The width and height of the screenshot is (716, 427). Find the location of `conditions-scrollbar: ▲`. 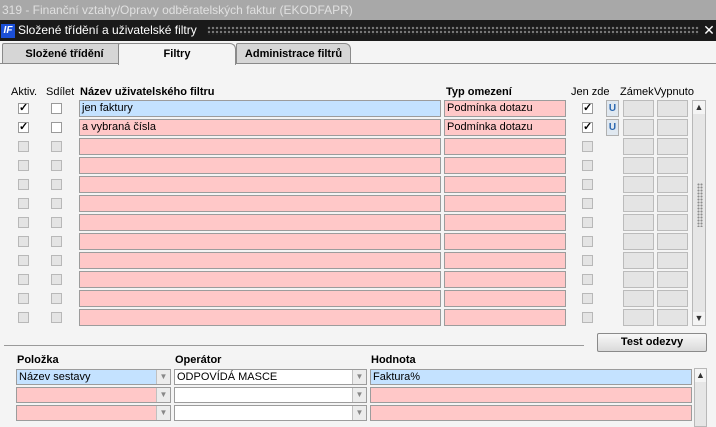

conditions-scrollbar: ▲ is located at coordinates (700, 397).